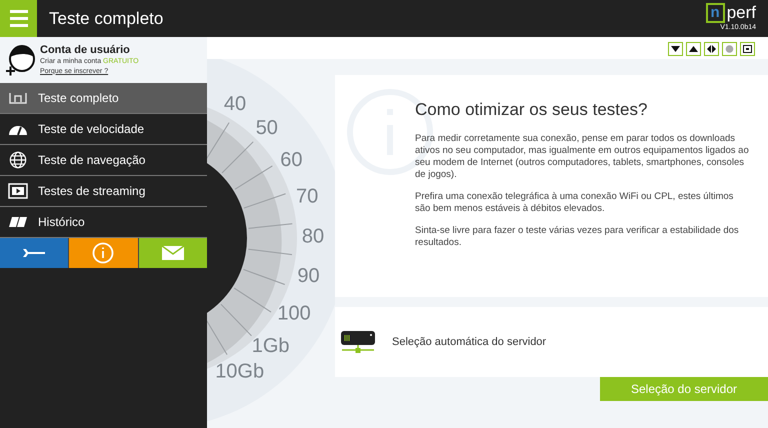  Describe the element at coordinates (103, 160) in the screenshot. I see `menu-item: Teste de navegação` at that location.